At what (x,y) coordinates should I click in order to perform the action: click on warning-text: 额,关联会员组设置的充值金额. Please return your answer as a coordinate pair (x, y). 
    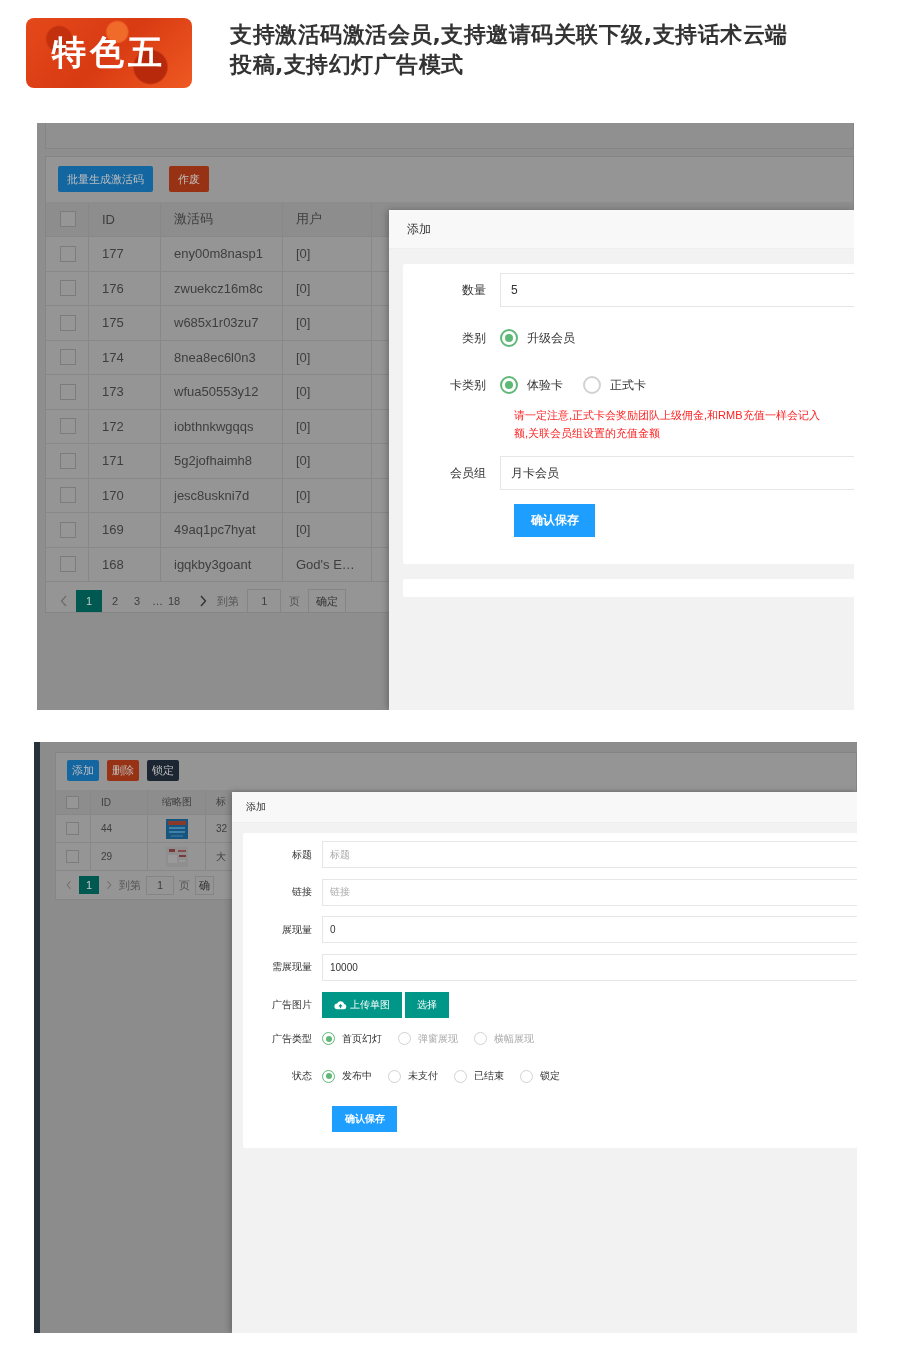
    Looking at the image, I should click on (588, 433).